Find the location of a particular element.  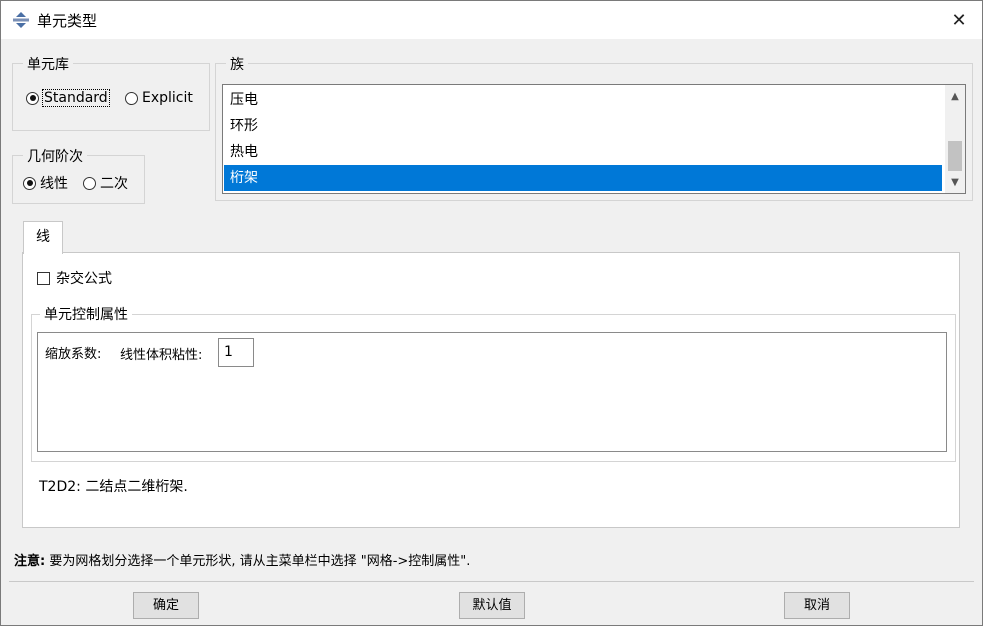

scroll-up-icon: ▲ is located at coordinates (955, 96).